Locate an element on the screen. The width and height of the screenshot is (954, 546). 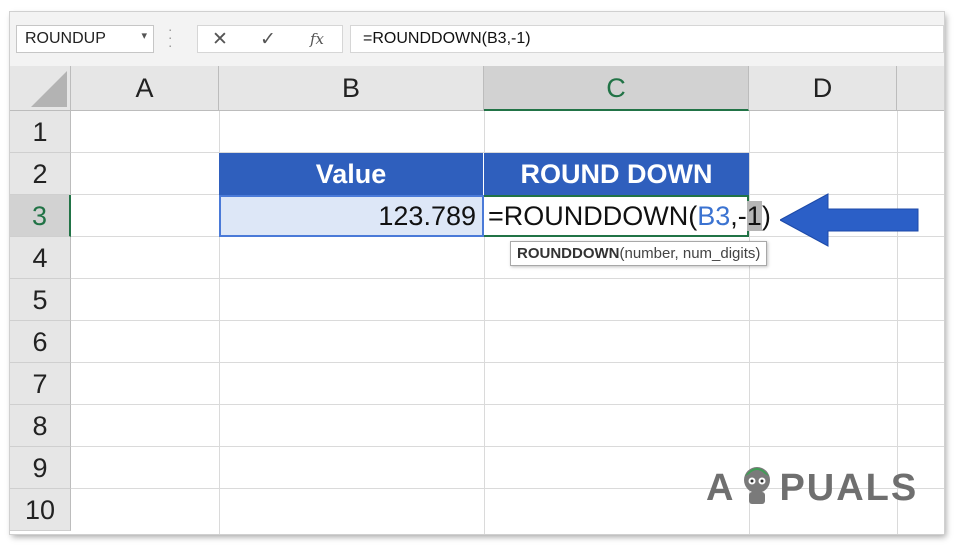
name-box-value: ROUNDUP is located at coordinates (65, 38).